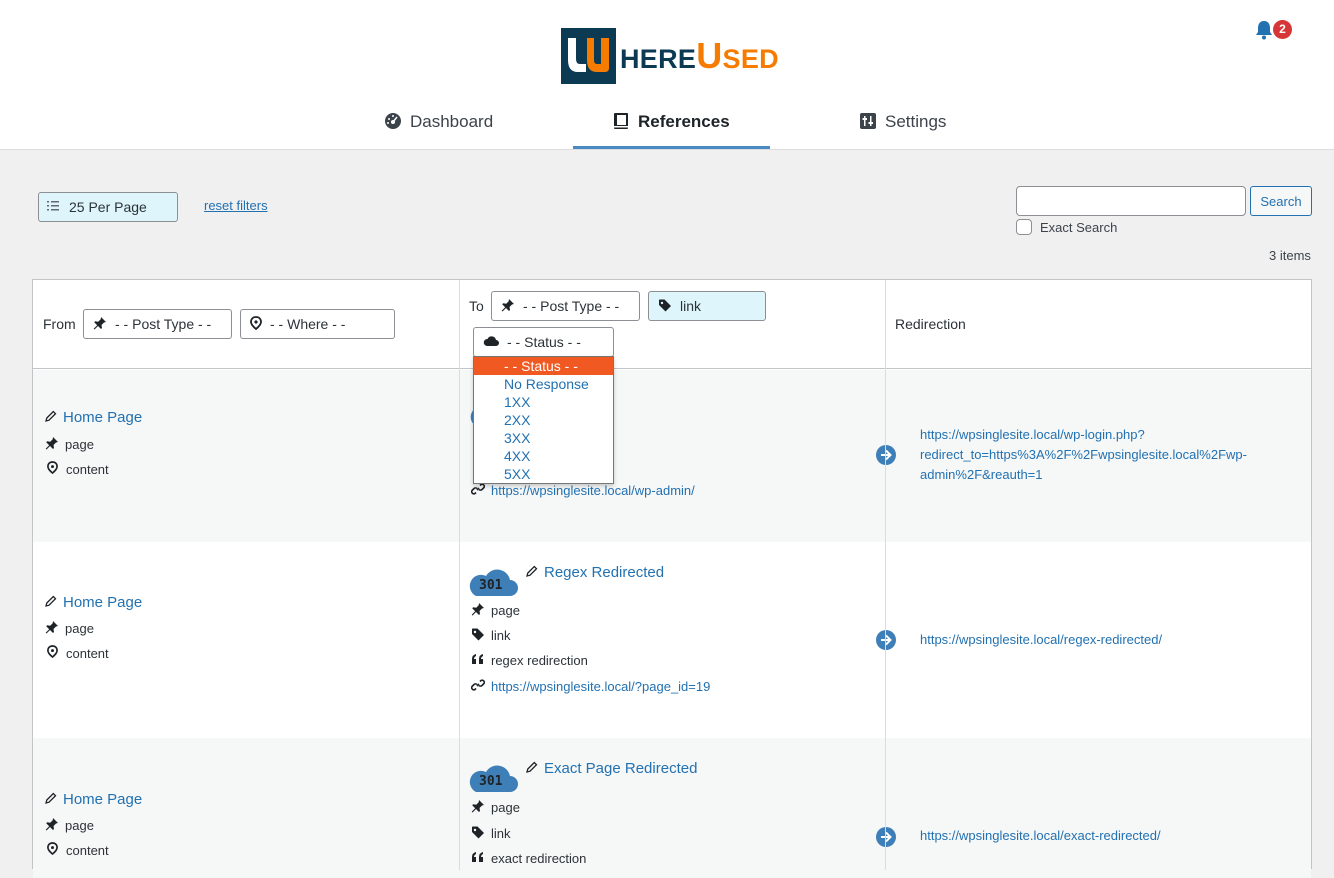 This screenshot has width=1334, height=878. Describe the element at coordinates (157, 324) in the screenshot. I see `from-post-type-select: - - Post Type - -` at that location.